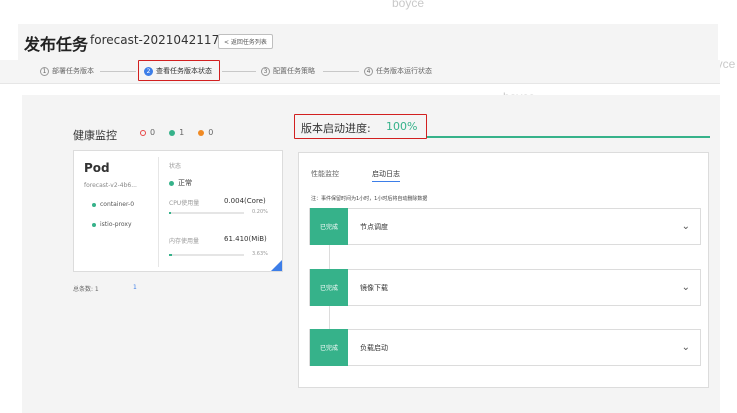  Describe the element at coordinates (368, 71) in the screenshot. I see `step-4-number: 4` at that location.